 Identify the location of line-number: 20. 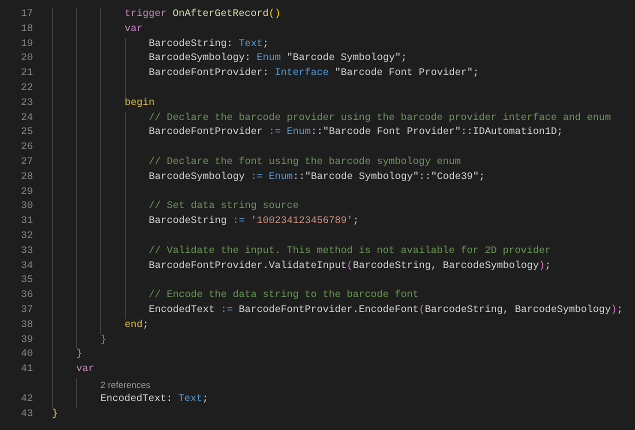
(26, 59).